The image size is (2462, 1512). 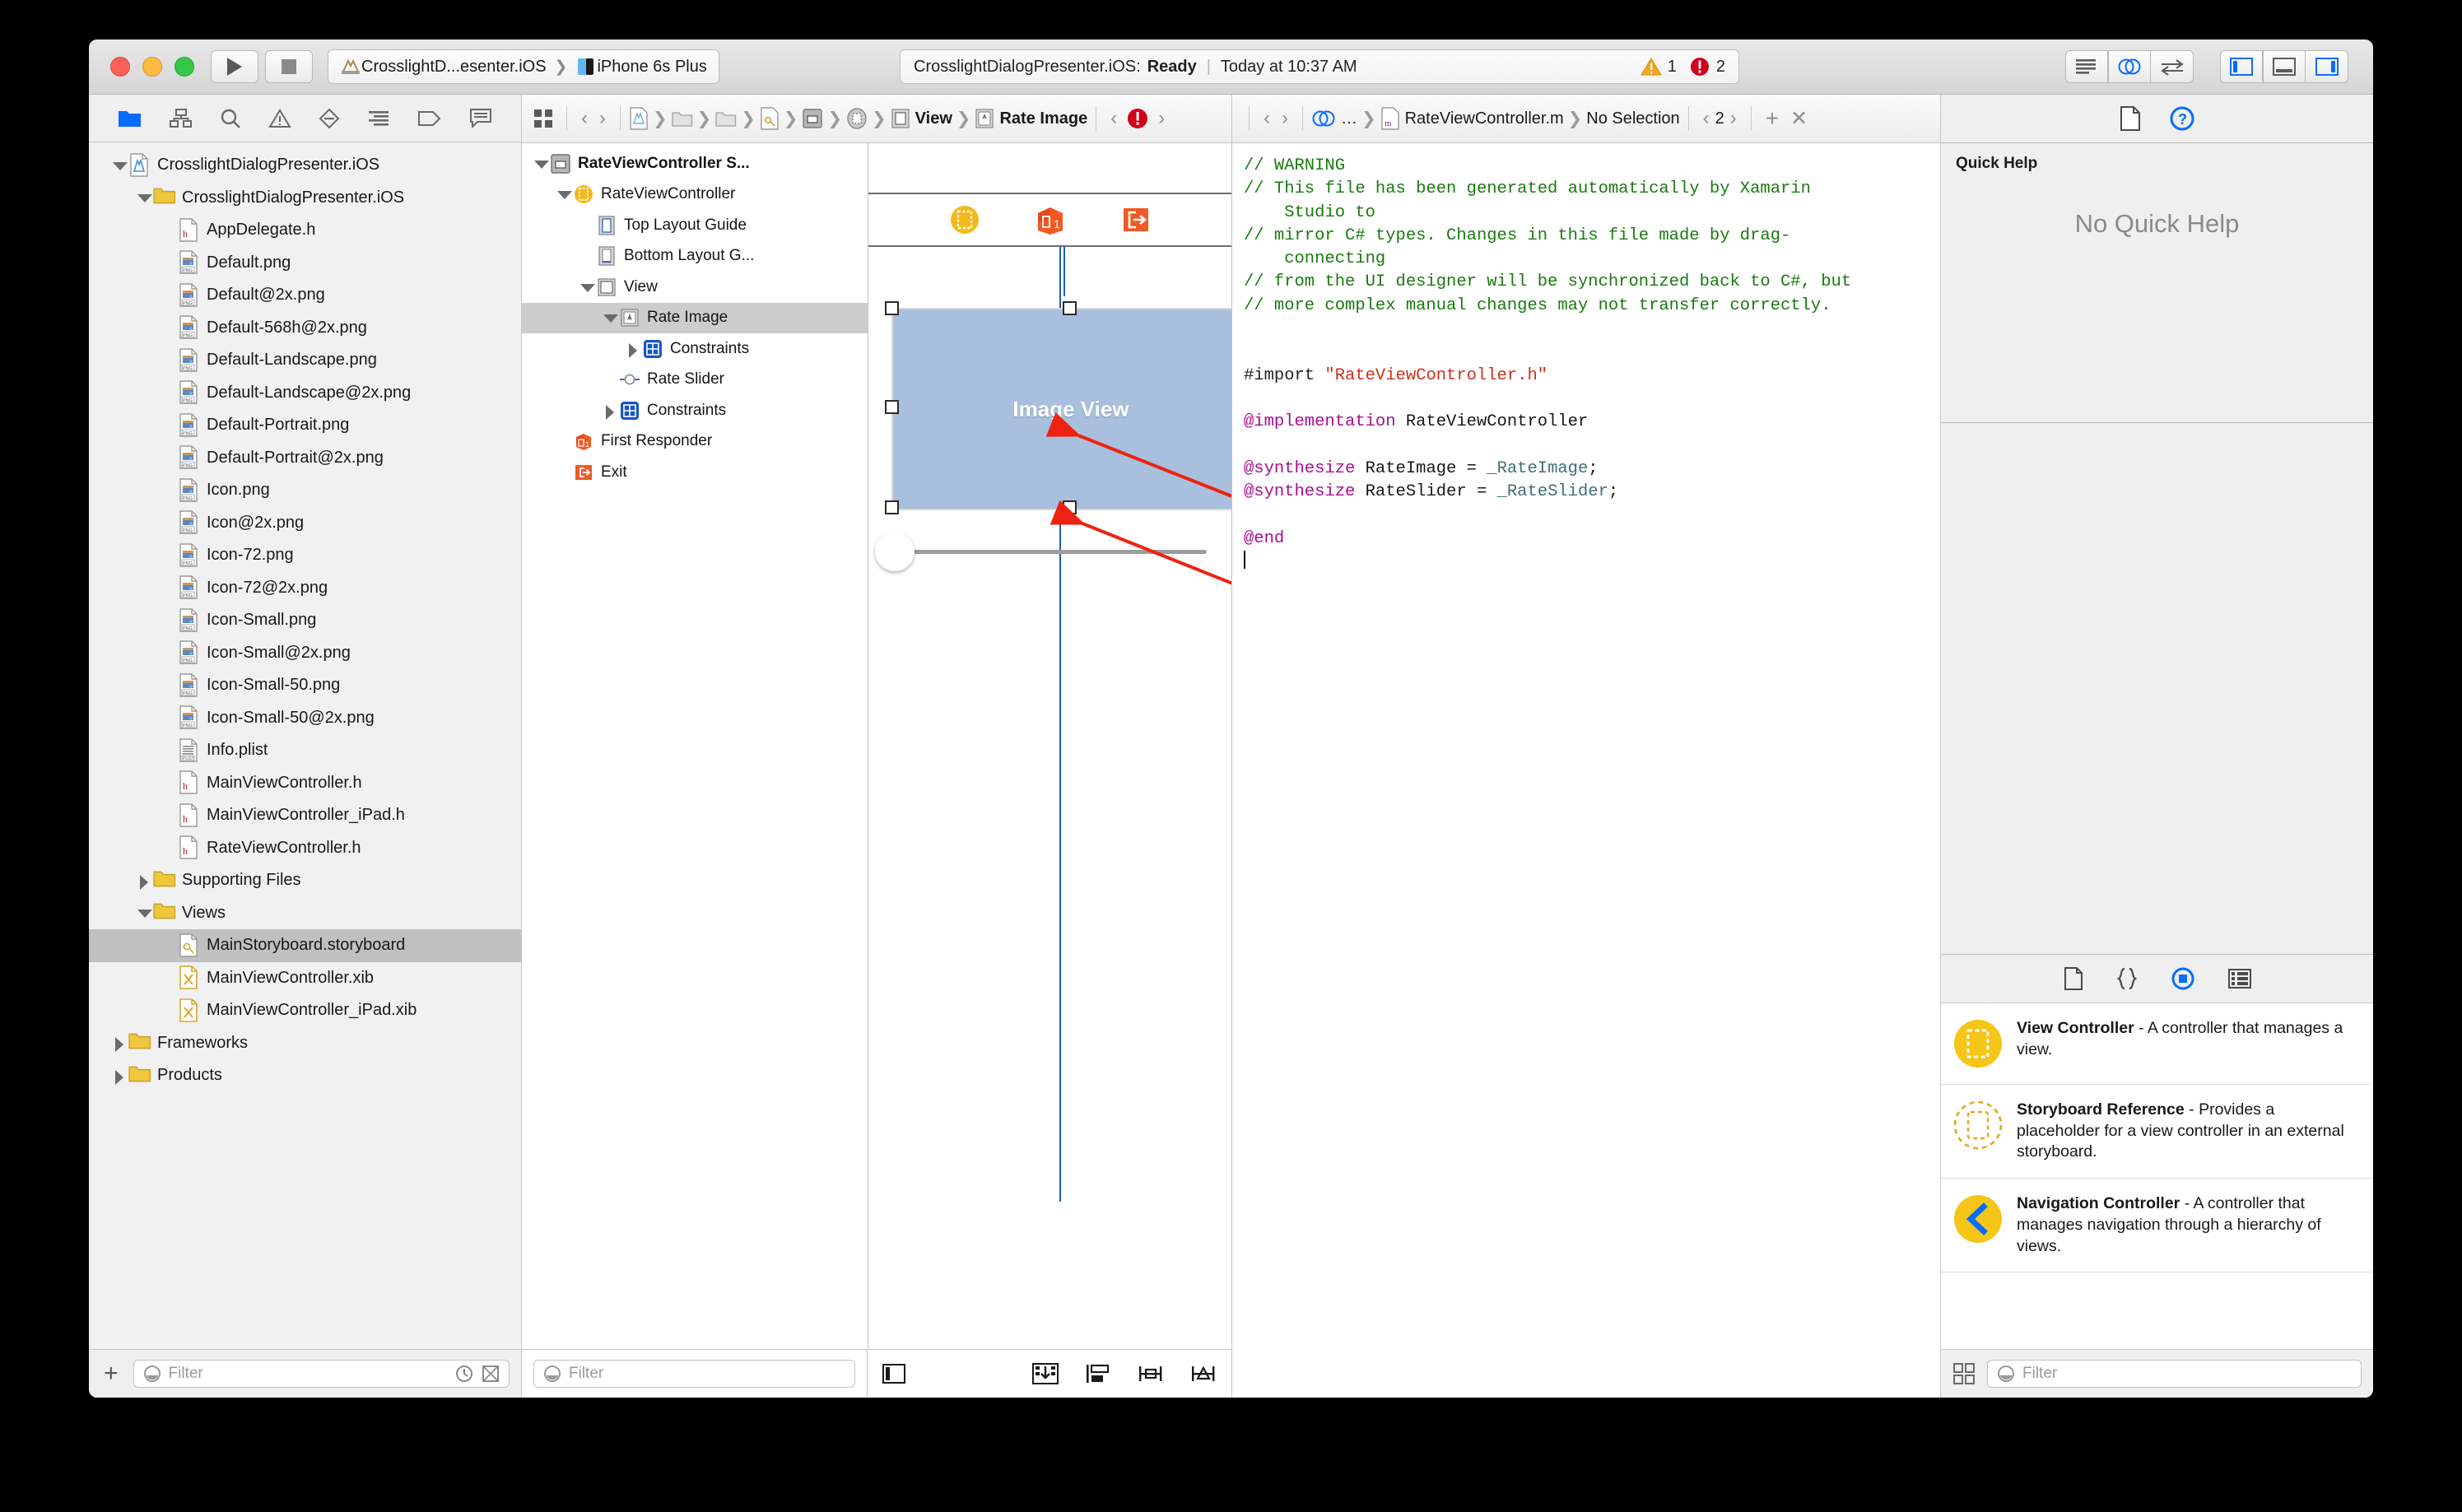 What do you see at coordinates (964, 220) in the screenshot?
I see `viewcontroller-dock-icon` at bounding box center [964, 220].